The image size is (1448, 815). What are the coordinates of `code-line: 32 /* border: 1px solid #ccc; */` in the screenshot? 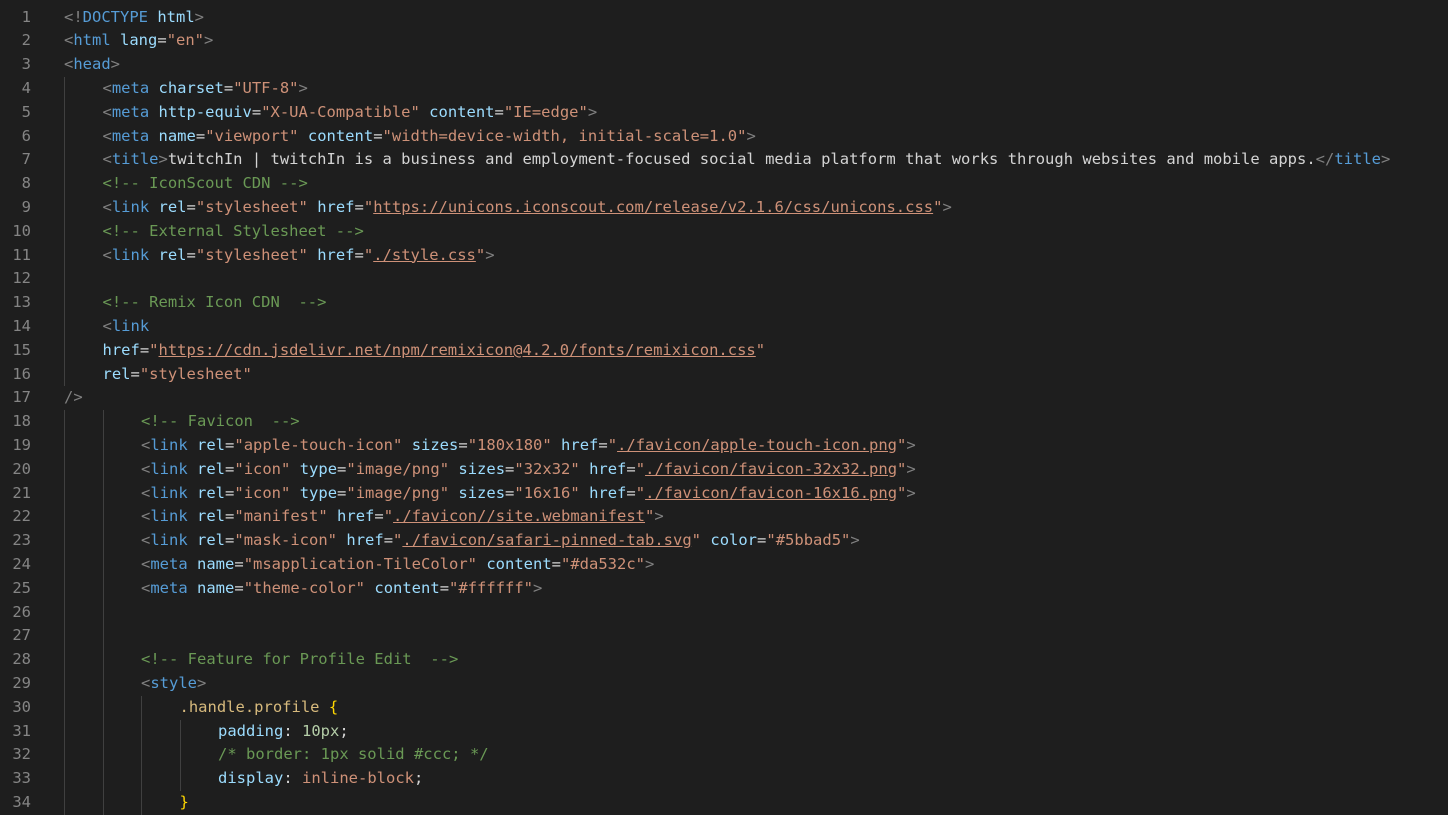 It's located at (724, 755).